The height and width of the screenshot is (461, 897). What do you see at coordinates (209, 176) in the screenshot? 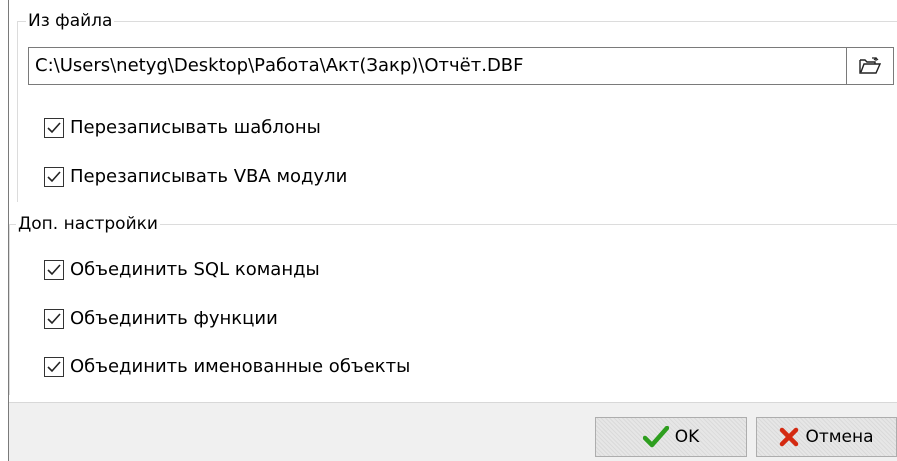
I see `overwrite-vba-modules-label: Перезаписывать VBA модули` at bounding box center [209, 176].